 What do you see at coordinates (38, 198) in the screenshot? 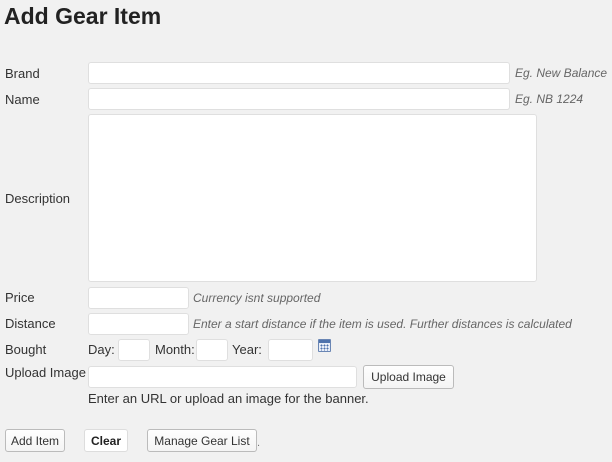
I see `description-label: Description` at bounding box center [38, 198].